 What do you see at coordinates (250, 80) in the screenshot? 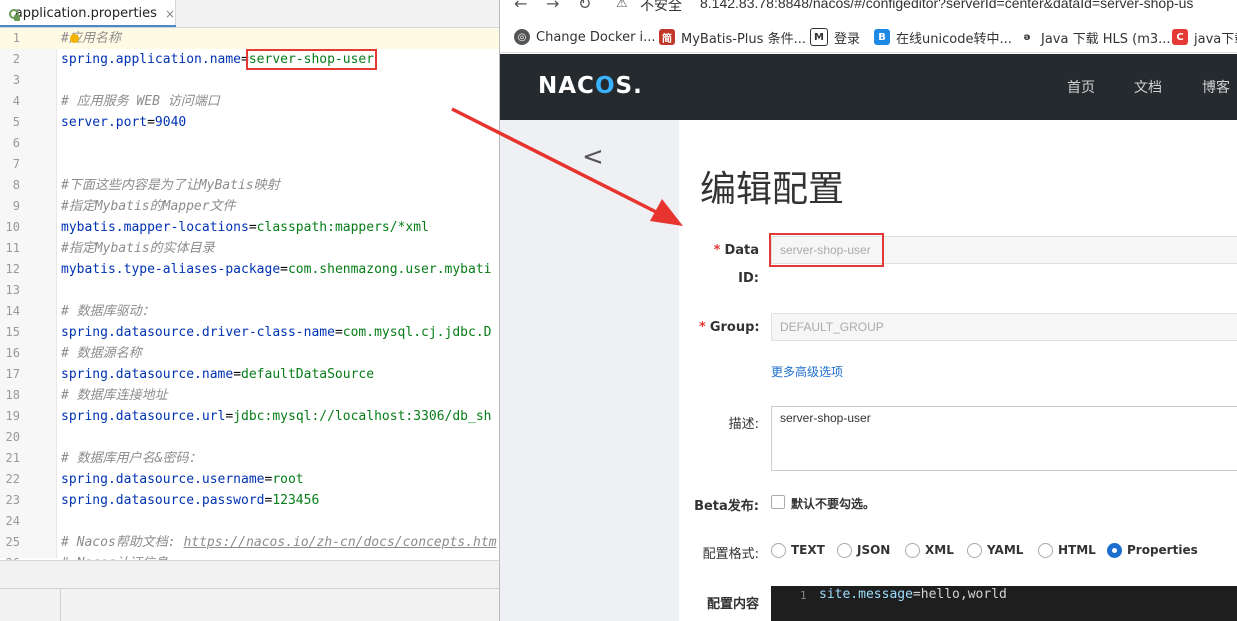
I see `code-line: 3` at bounding box center [250, 80].